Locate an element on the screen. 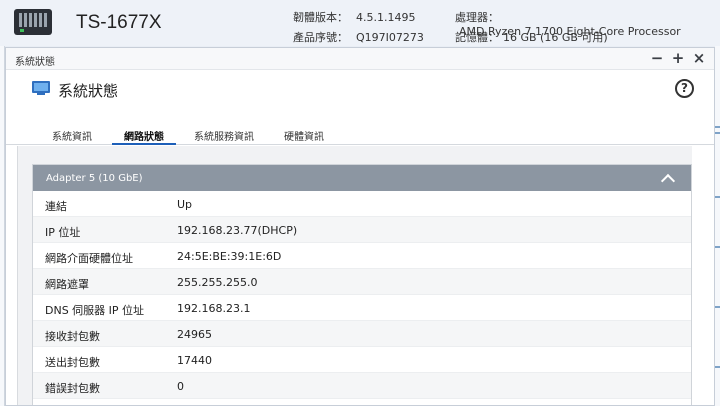 Image resolution: width=720 pixels, height=406 pixels. maximize-button: + is located at coordinates (678, 58).